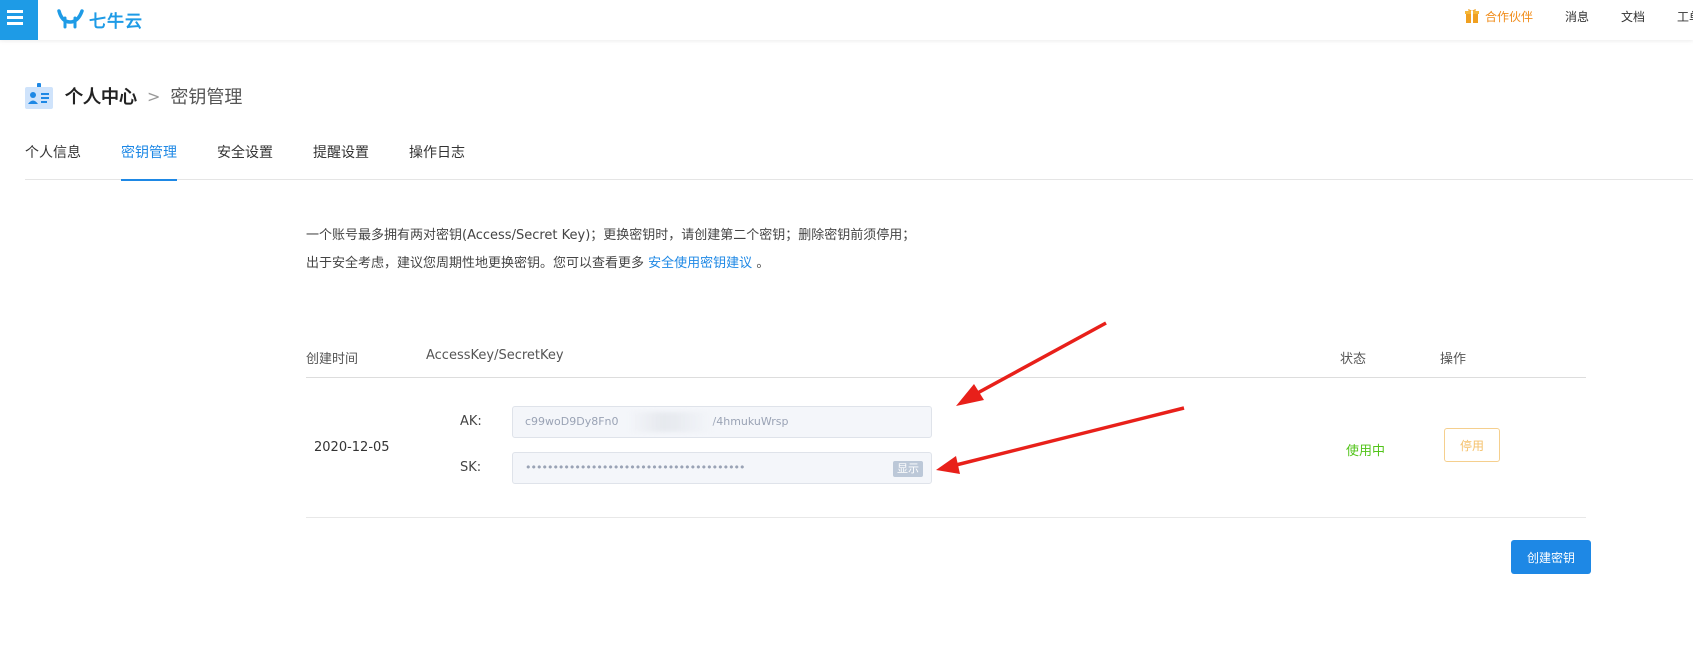 This screenshot has width=1693, height=656. I want to click on header-status: 状态, so click(1353, 359).